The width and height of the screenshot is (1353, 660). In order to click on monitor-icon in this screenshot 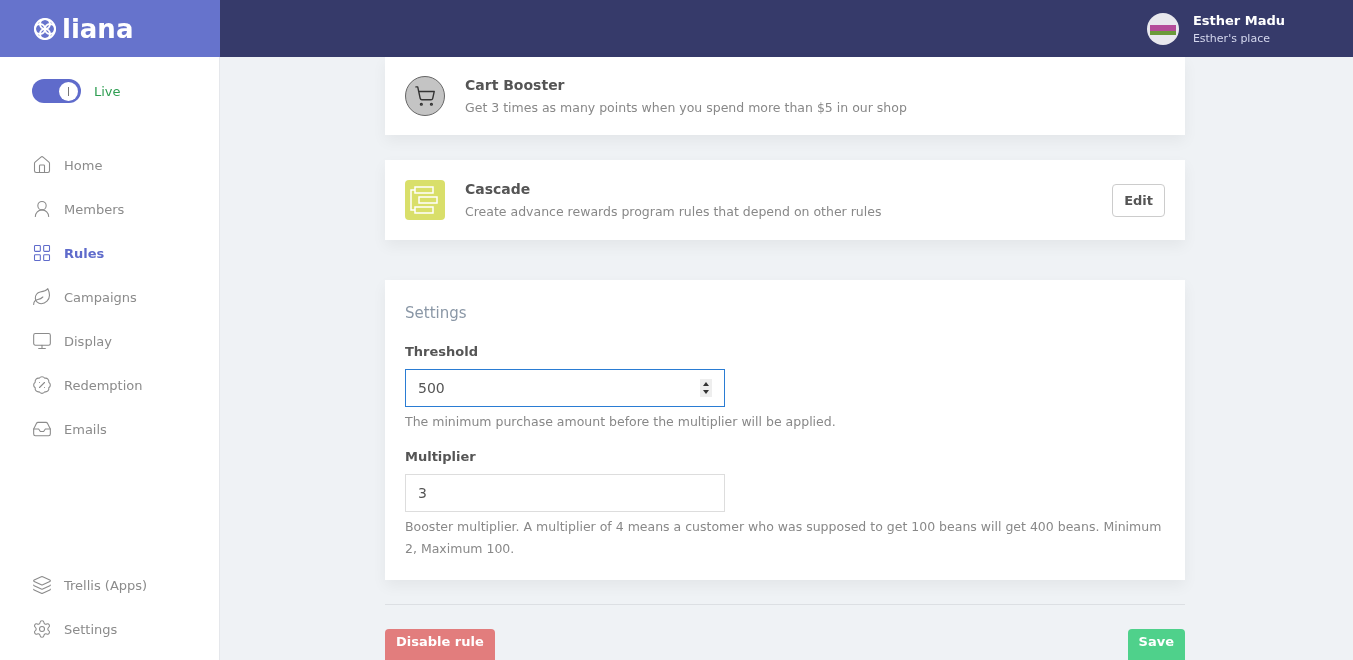, I will do `click(42, 341)`.